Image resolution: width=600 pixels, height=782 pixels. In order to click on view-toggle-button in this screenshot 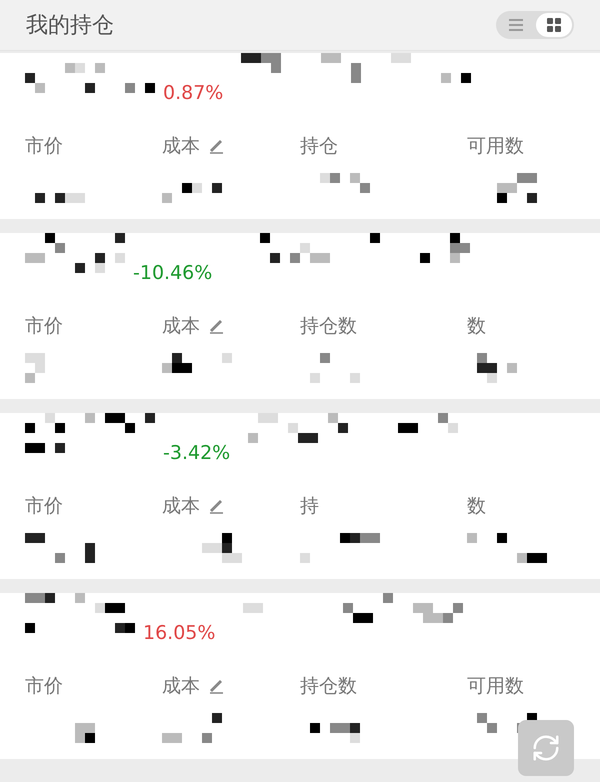, I will do `click(554, 25)`.